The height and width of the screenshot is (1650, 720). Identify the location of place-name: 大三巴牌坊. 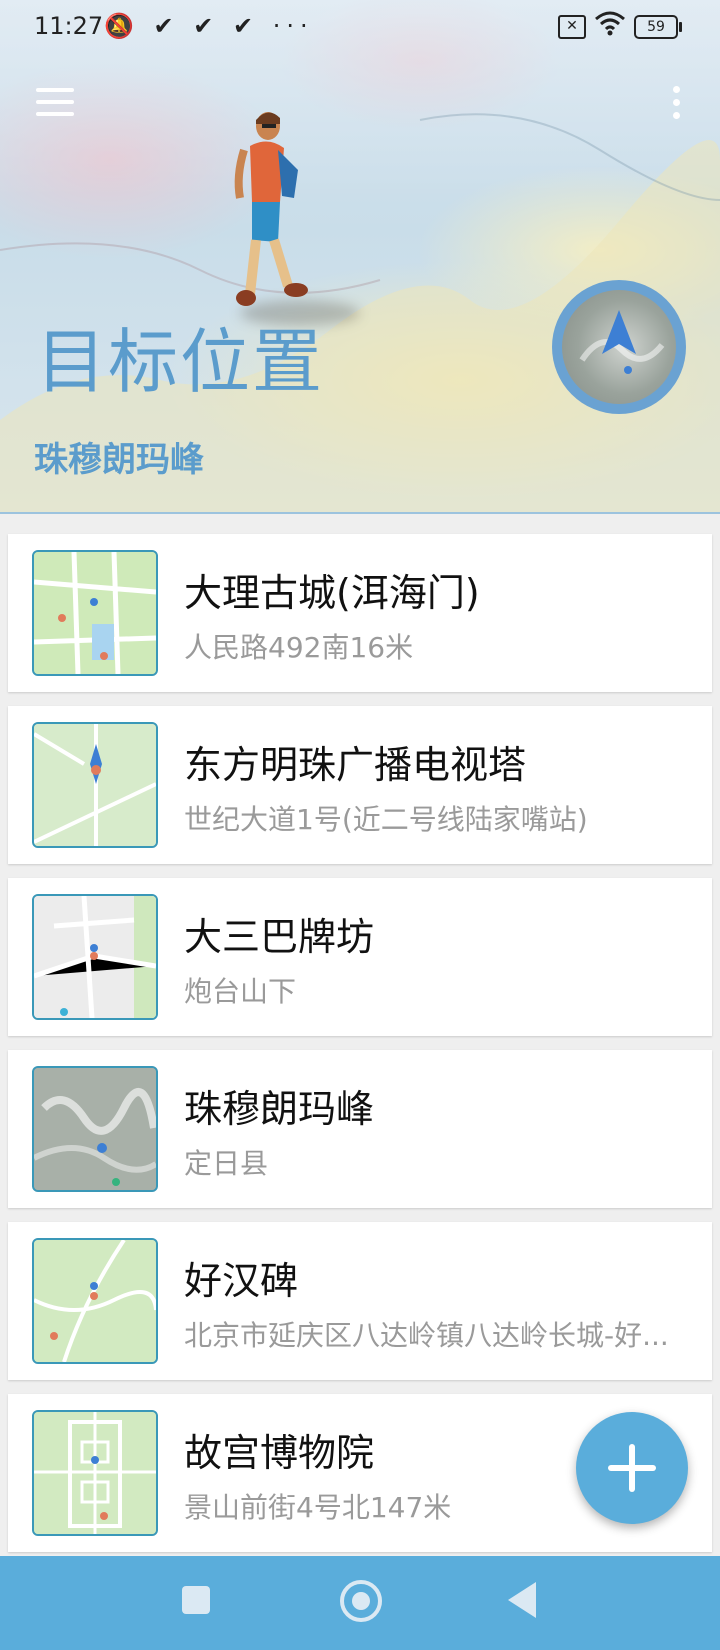
(279, 937).